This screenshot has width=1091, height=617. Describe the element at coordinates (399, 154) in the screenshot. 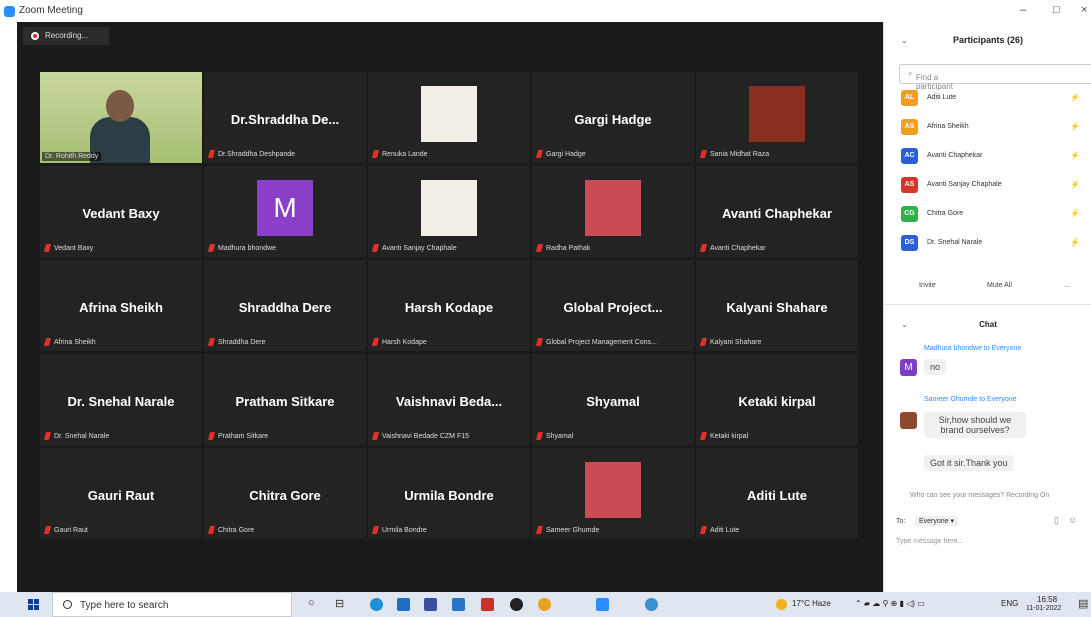

I see `tile-footer: Renuka Lande` at that location.